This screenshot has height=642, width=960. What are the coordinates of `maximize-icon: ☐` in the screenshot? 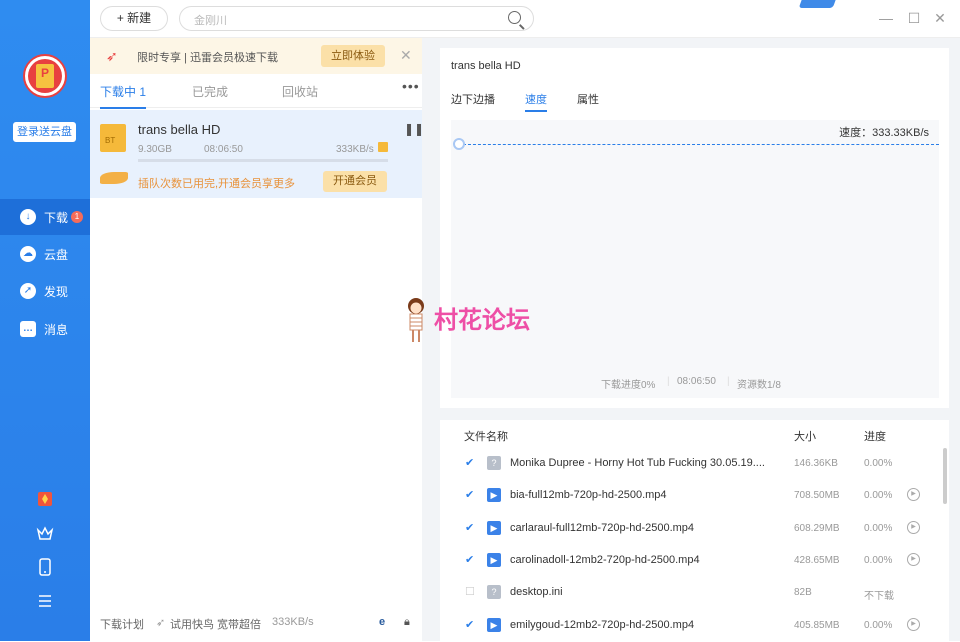 It's located at (914, 18).